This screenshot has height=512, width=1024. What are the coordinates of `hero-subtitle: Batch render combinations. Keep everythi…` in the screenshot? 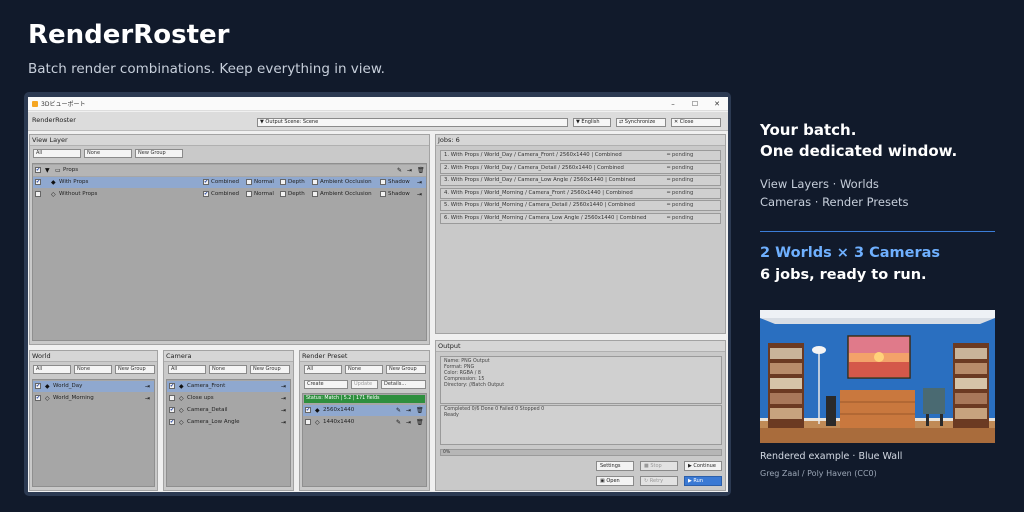 It's located at (206, 69).